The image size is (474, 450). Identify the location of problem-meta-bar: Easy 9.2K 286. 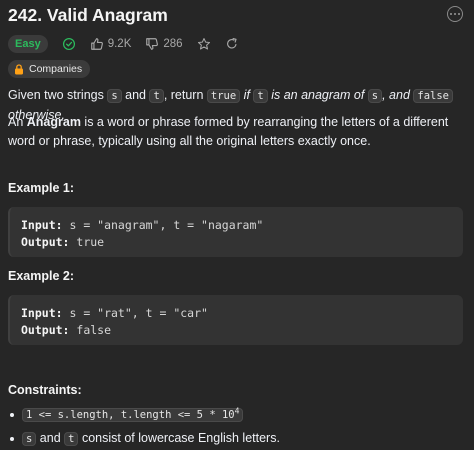
(130, 44).